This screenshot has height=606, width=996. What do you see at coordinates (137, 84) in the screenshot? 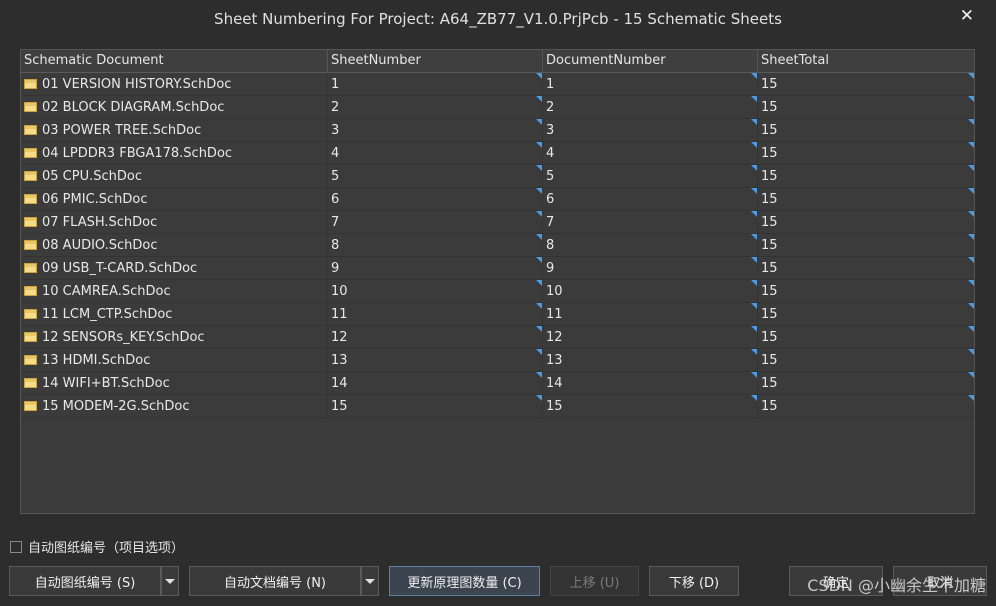
I see `schematic-document-name: 01 VERSION HISTORY.SchDoc` at bounding box center [137, 84].